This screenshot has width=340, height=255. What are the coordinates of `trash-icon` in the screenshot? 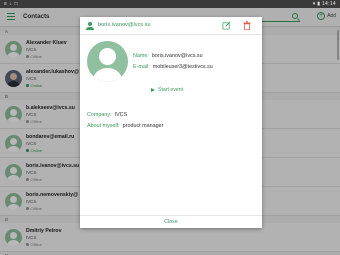 It's located at (247, 25).